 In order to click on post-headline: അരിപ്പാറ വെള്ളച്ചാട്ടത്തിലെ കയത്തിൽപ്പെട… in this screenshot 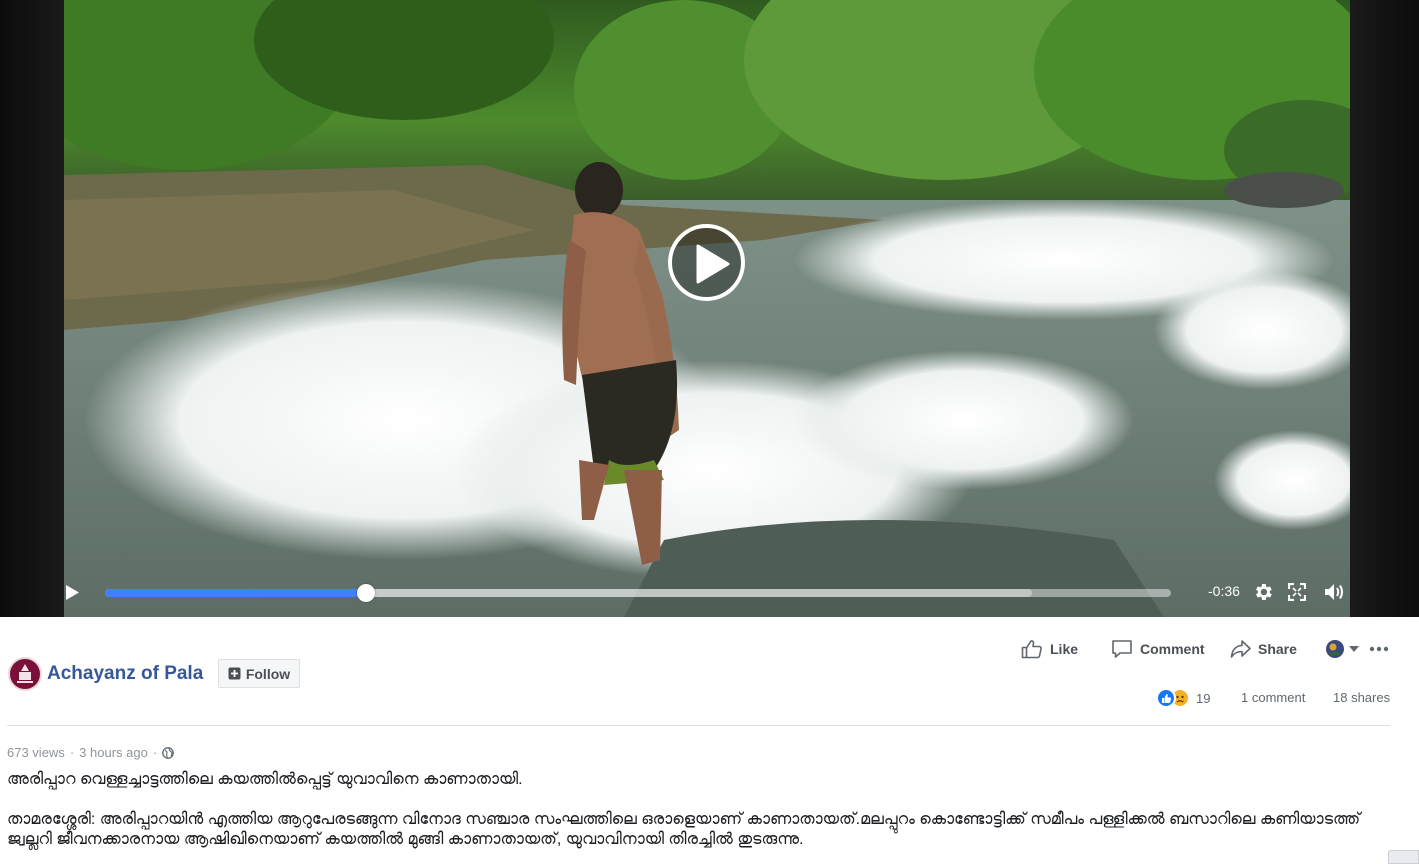, I will do `click(265, 779)`.